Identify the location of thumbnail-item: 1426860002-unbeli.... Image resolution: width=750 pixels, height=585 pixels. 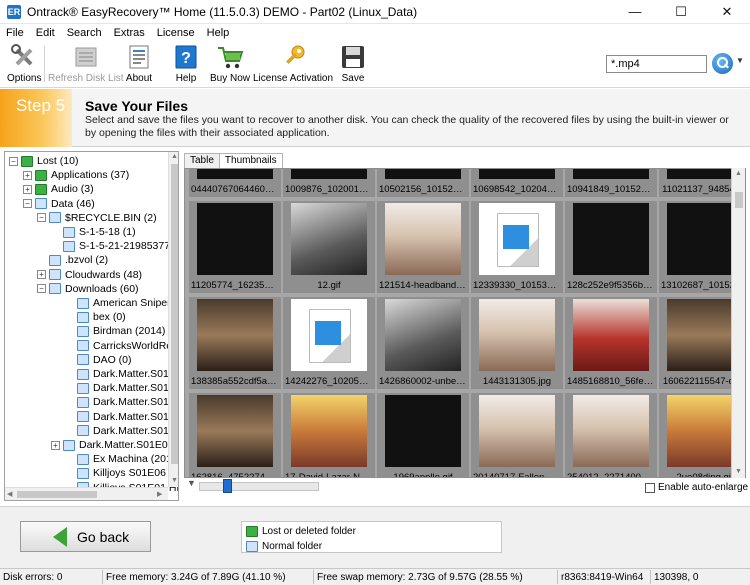
(423, 343).